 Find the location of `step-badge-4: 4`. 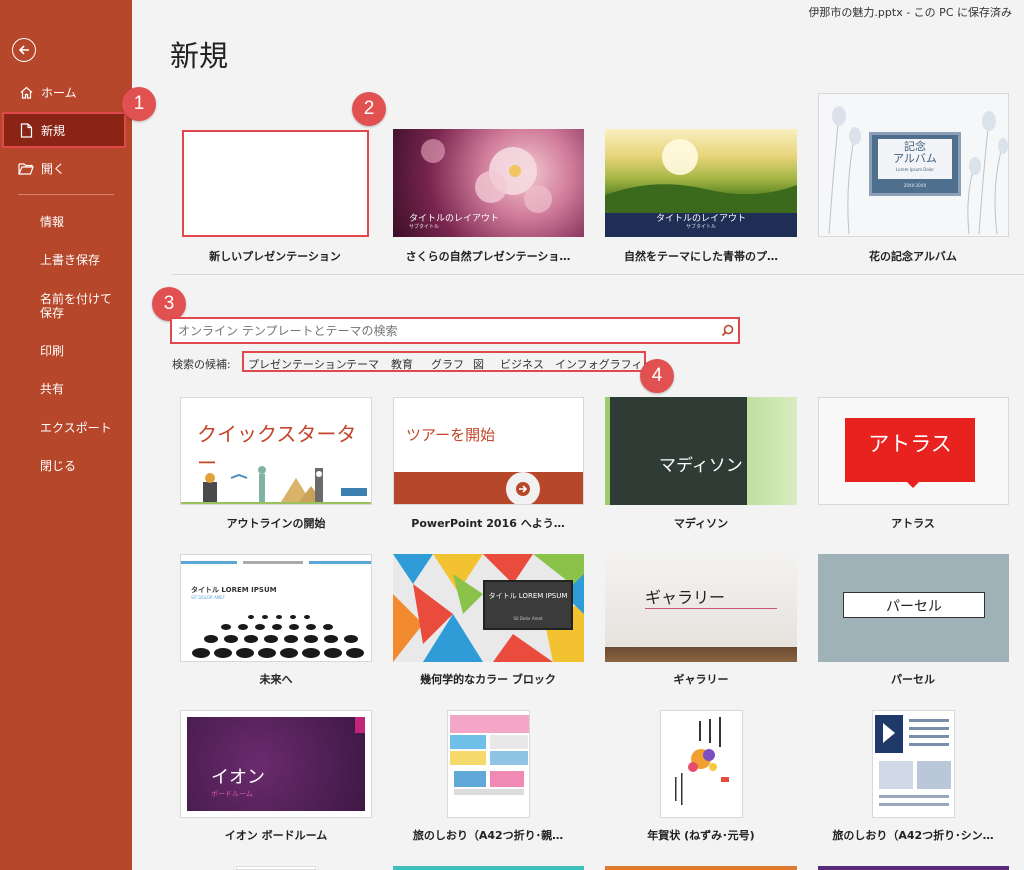

step-badge-4: 4 is located at coordinates (657, 376).